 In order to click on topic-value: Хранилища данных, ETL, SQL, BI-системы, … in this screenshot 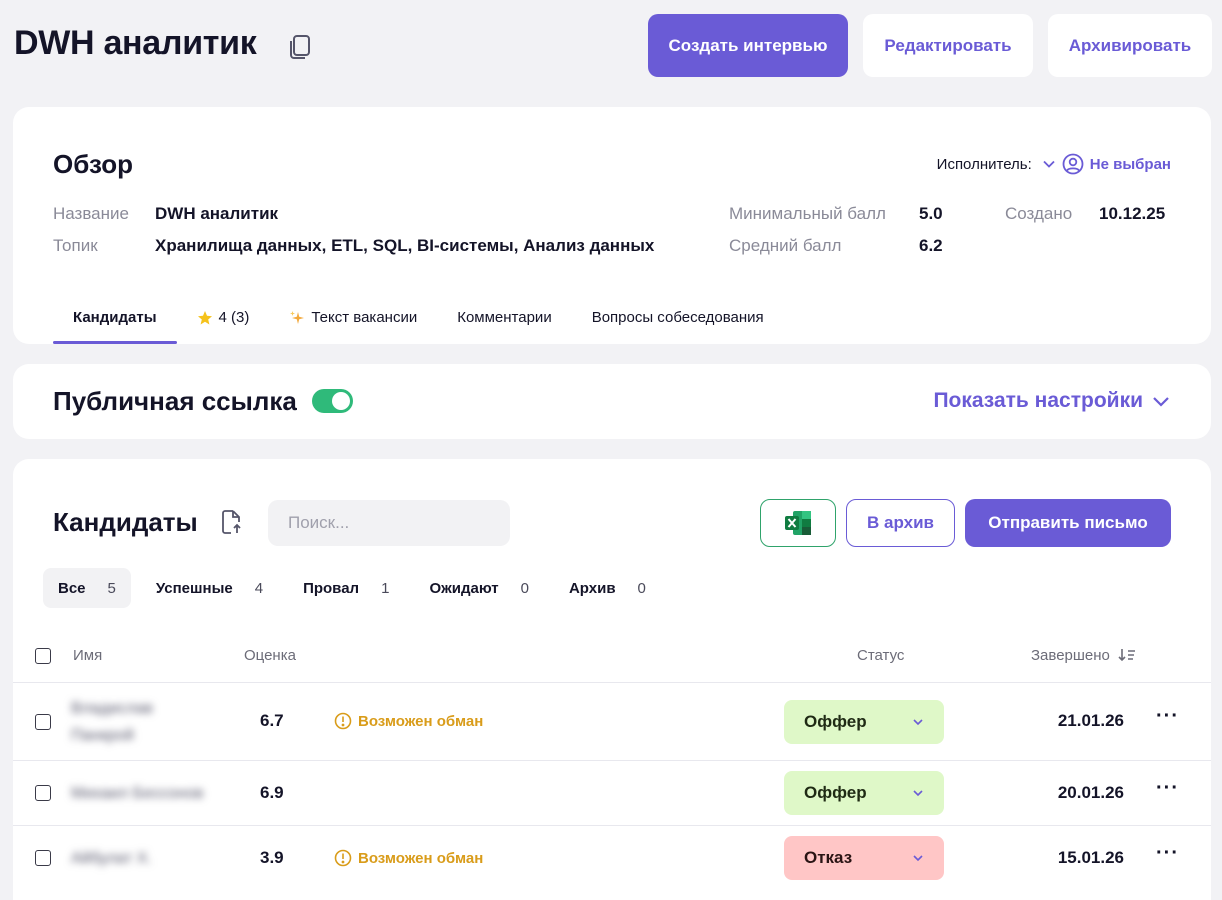, I will do `click(405, 245)`.